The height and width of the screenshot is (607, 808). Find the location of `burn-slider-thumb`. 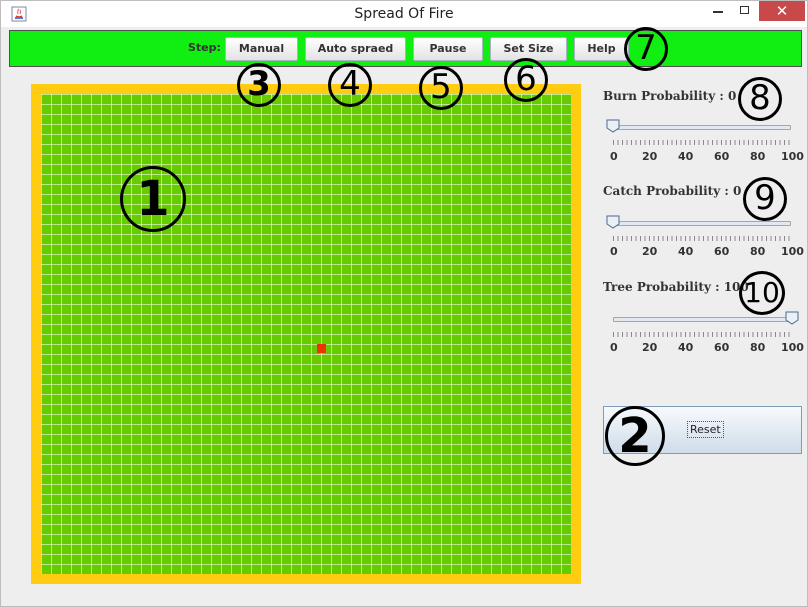

burn-slider-thumb is located at coordinates (613, 126).